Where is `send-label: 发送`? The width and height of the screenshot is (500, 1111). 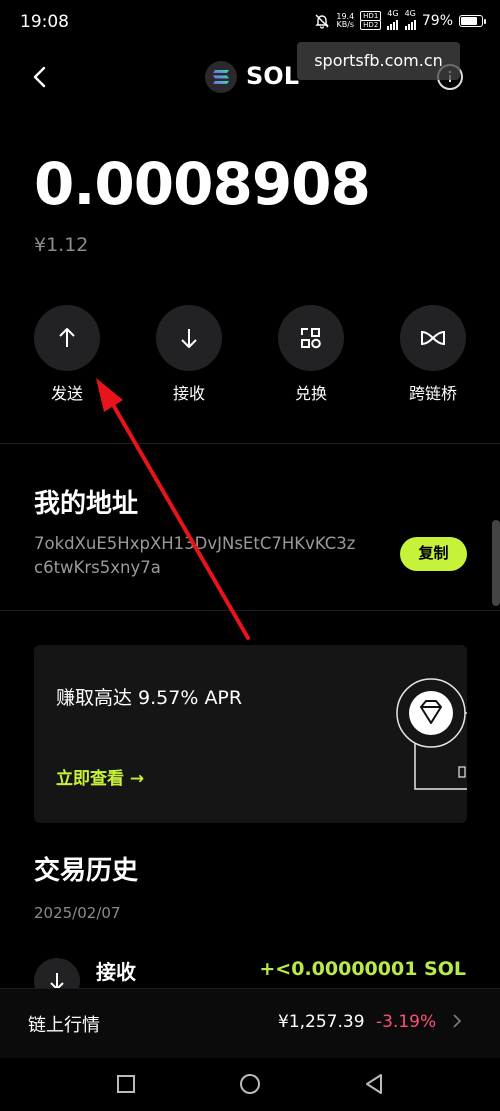 send-label: 发送 is located at coordinates (66, 393).